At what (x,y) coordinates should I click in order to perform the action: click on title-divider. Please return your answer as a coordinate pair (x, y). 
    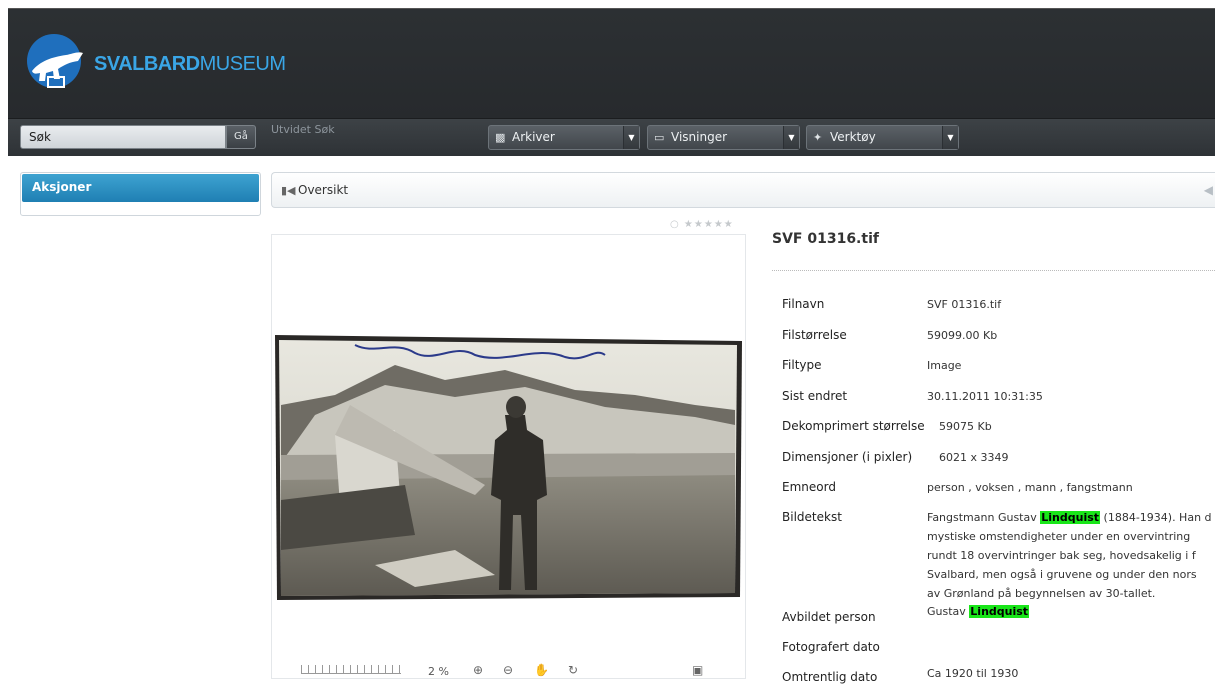
    Looking at the image, I should click on (993, 270).